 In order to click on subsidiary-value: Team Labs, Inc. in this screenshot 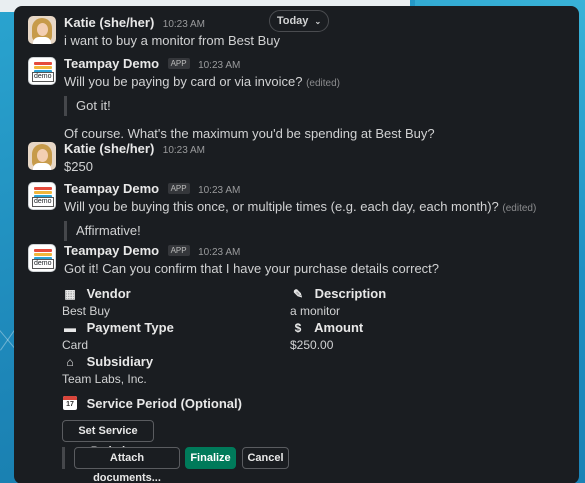, I will do `click(104, 379)`.